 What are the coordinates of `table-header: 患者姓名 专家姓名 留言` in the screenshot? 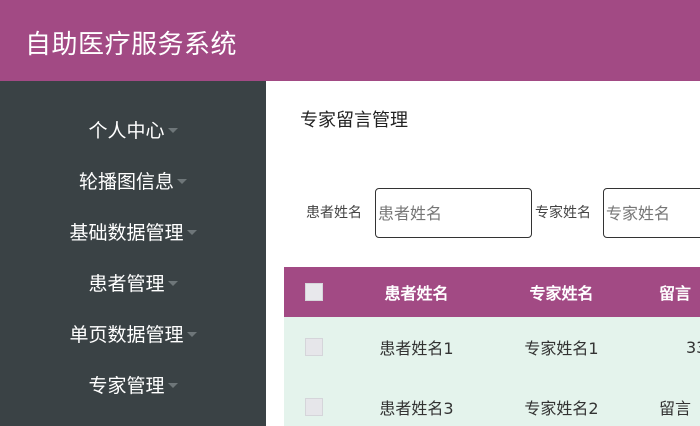 It's located at (492, 292).